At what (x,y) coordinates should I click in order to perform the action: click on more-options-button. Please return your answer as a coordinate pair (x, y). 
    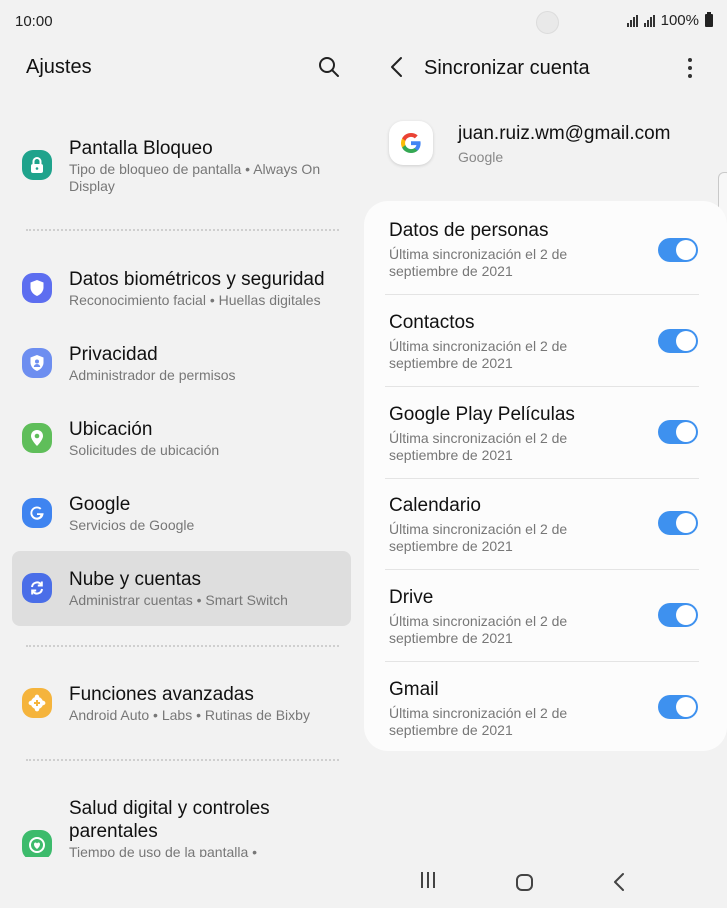
    Looking at the image, I should click on (690, 68).